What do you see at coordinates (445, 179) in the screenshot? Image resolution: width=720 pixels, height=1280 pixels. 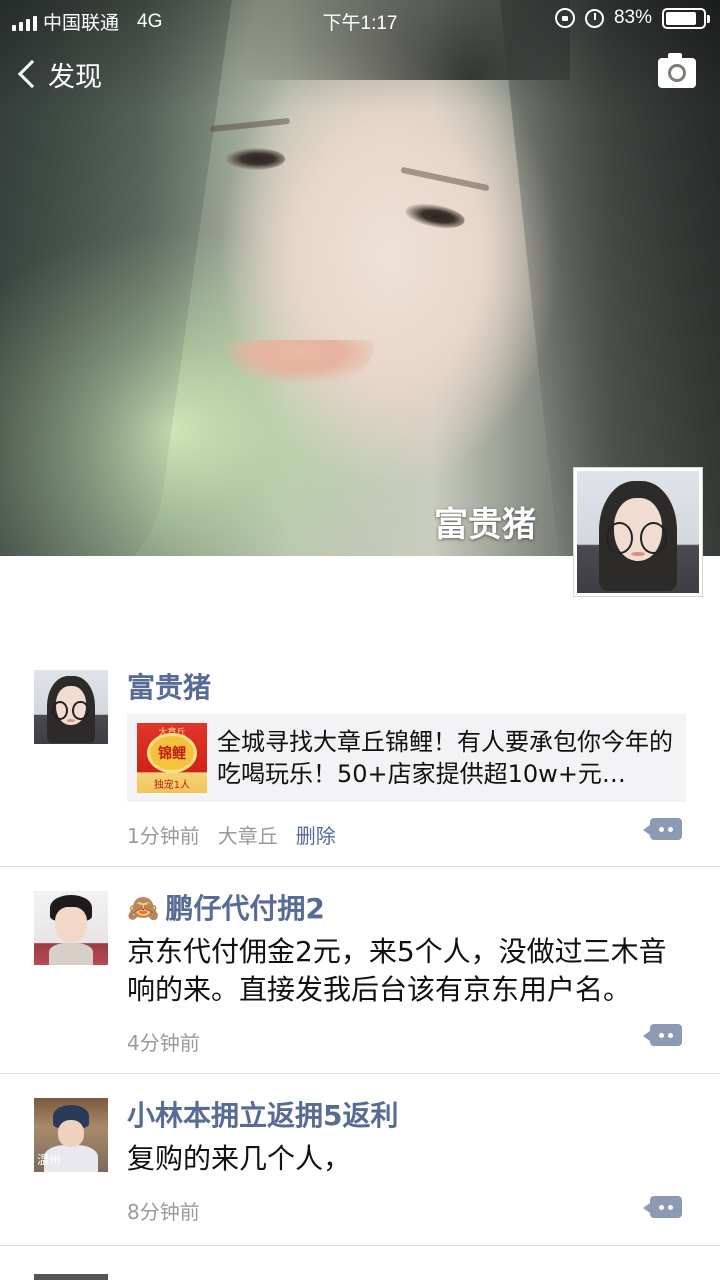 I see `cover-brow-right` at bounding box center [445, 179].